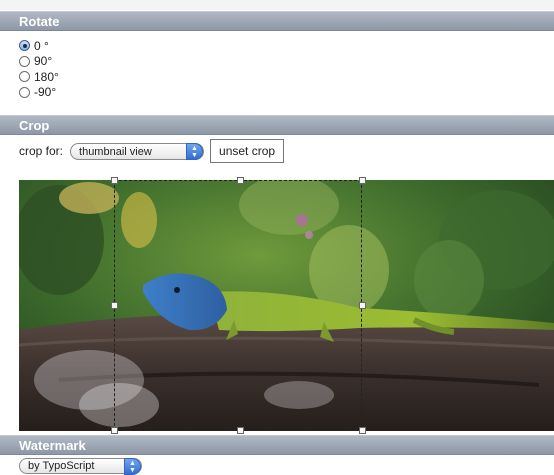  Describe the element at coordinates (61, 466) in the screenshot. I see `watermark-select-value: by TypoScript` at that location.